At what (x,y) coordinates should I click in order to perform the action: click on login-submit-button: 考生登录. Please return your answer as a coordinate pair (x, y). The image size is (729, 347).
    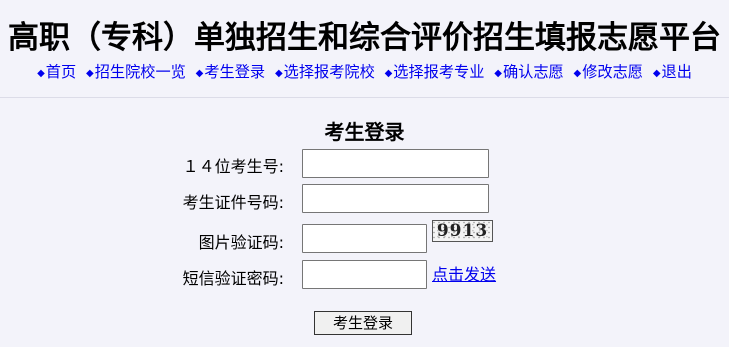
    Looking at the image, I should click on (363, 323).